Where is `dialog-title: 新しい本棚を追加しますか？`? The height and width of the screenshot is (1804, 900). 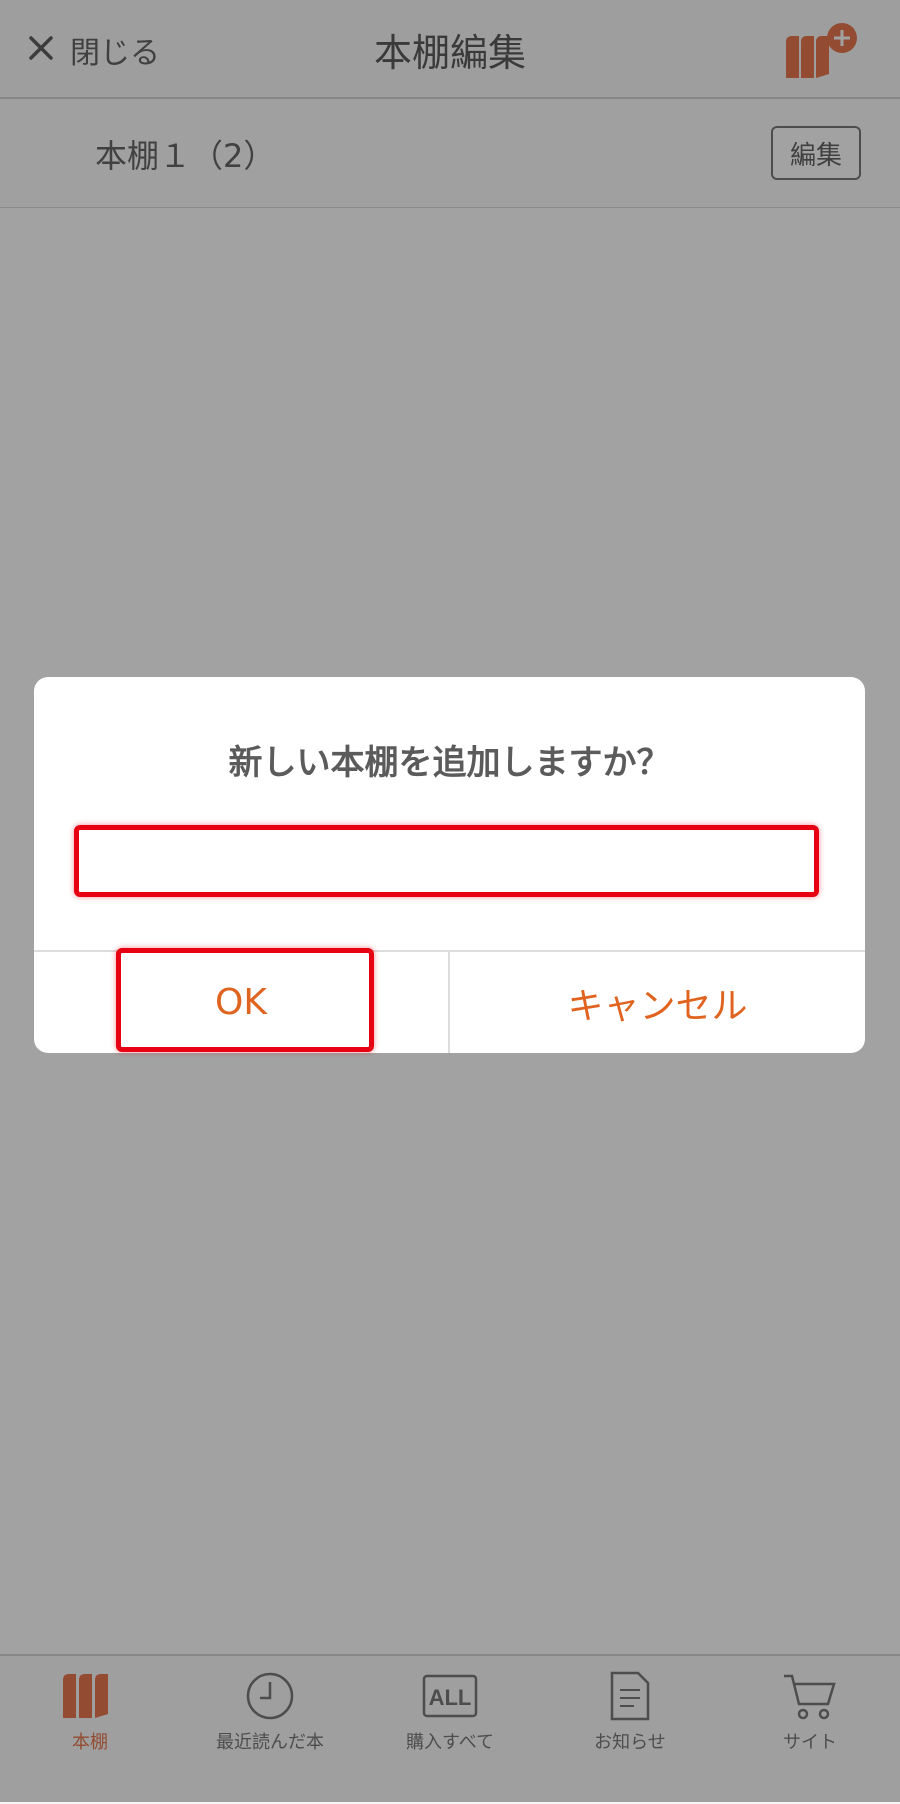
dialog-title: 新しい本棚を追加しますか？ is located at coordinates (449, 763).